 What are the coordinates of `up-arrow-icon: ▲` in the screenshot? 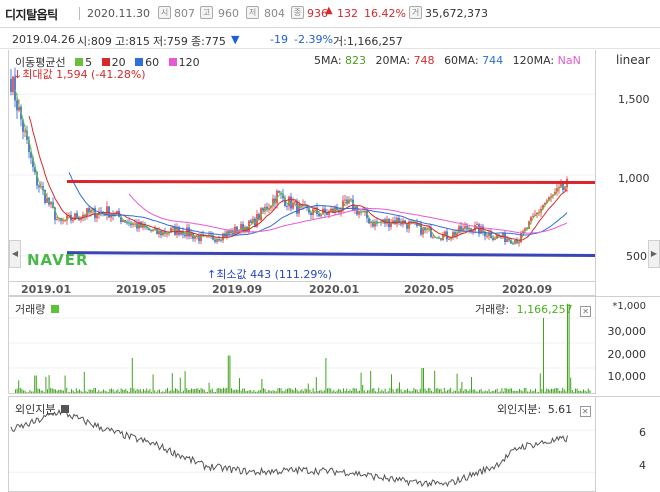 It's located at (329, 10).